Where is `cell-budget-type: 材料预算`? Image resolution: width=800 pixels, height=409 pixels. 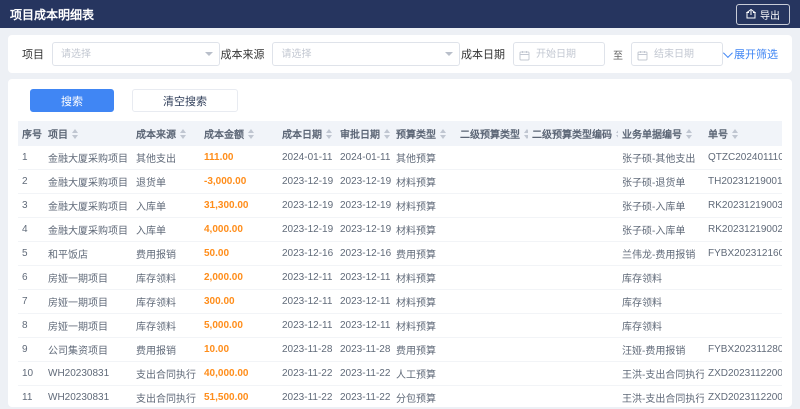 cell-budget-type: 材料预算 is located at coordinates (424, 181).